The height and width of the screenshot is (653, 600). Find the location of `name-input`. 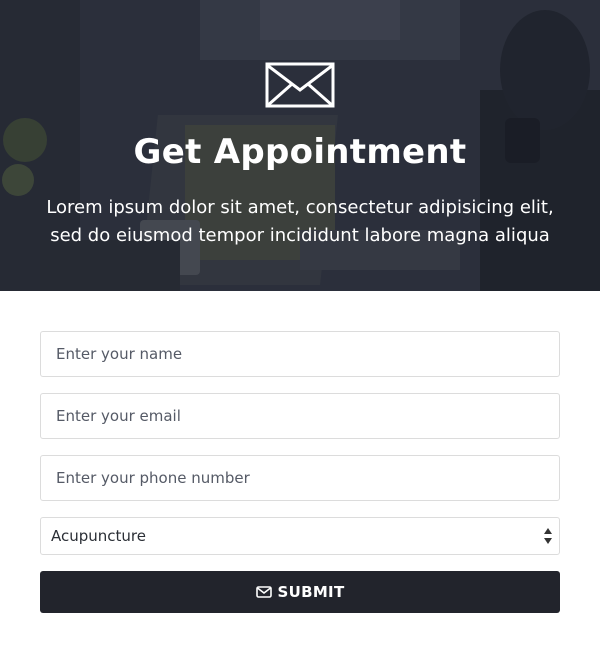

name-input is located at coordinates (300, 354).